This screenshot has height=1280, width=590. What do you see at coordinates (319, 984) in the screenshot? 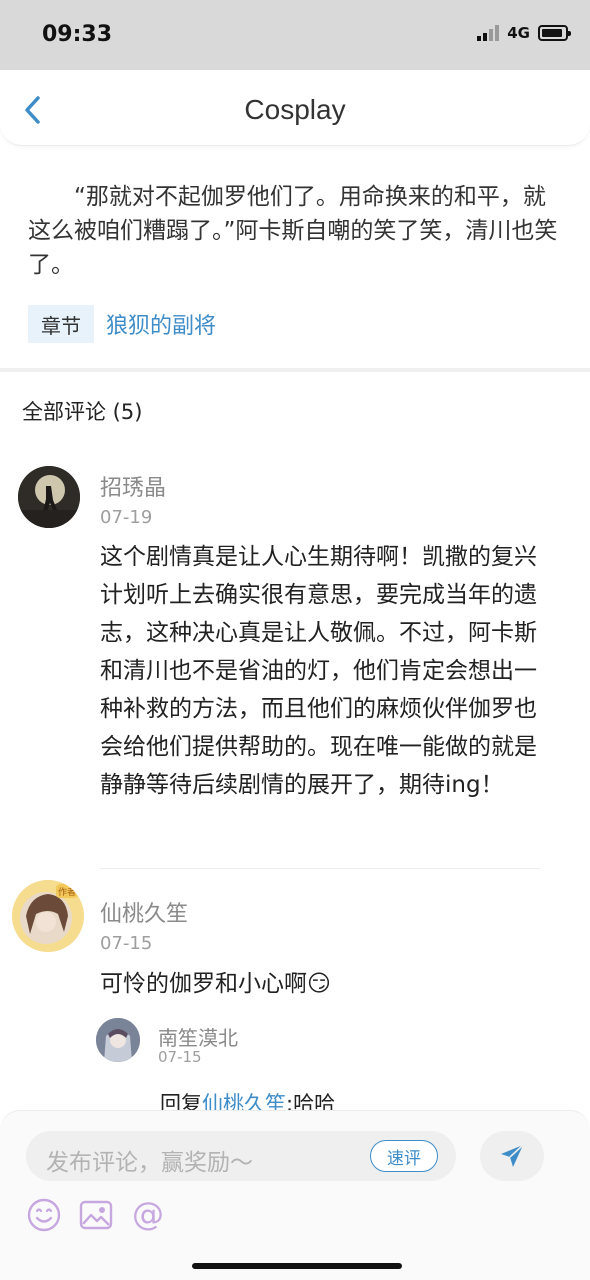
I see `smirk-emoji: 😏` at bounding box center [319, 984].